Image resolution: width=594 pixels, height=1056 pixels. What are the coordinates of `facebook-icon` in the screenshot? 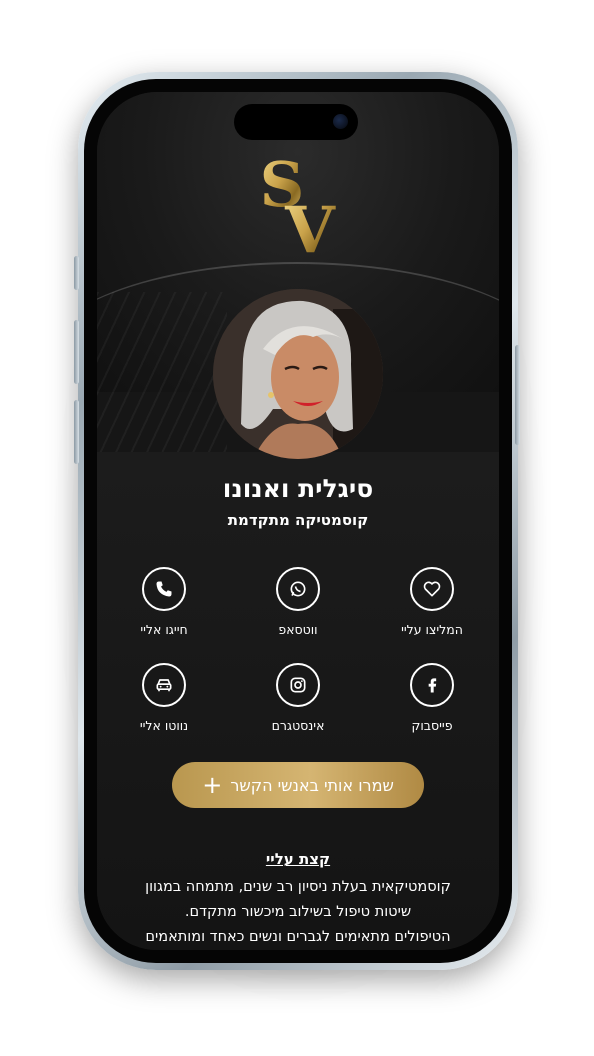 It's located at (432, 685).